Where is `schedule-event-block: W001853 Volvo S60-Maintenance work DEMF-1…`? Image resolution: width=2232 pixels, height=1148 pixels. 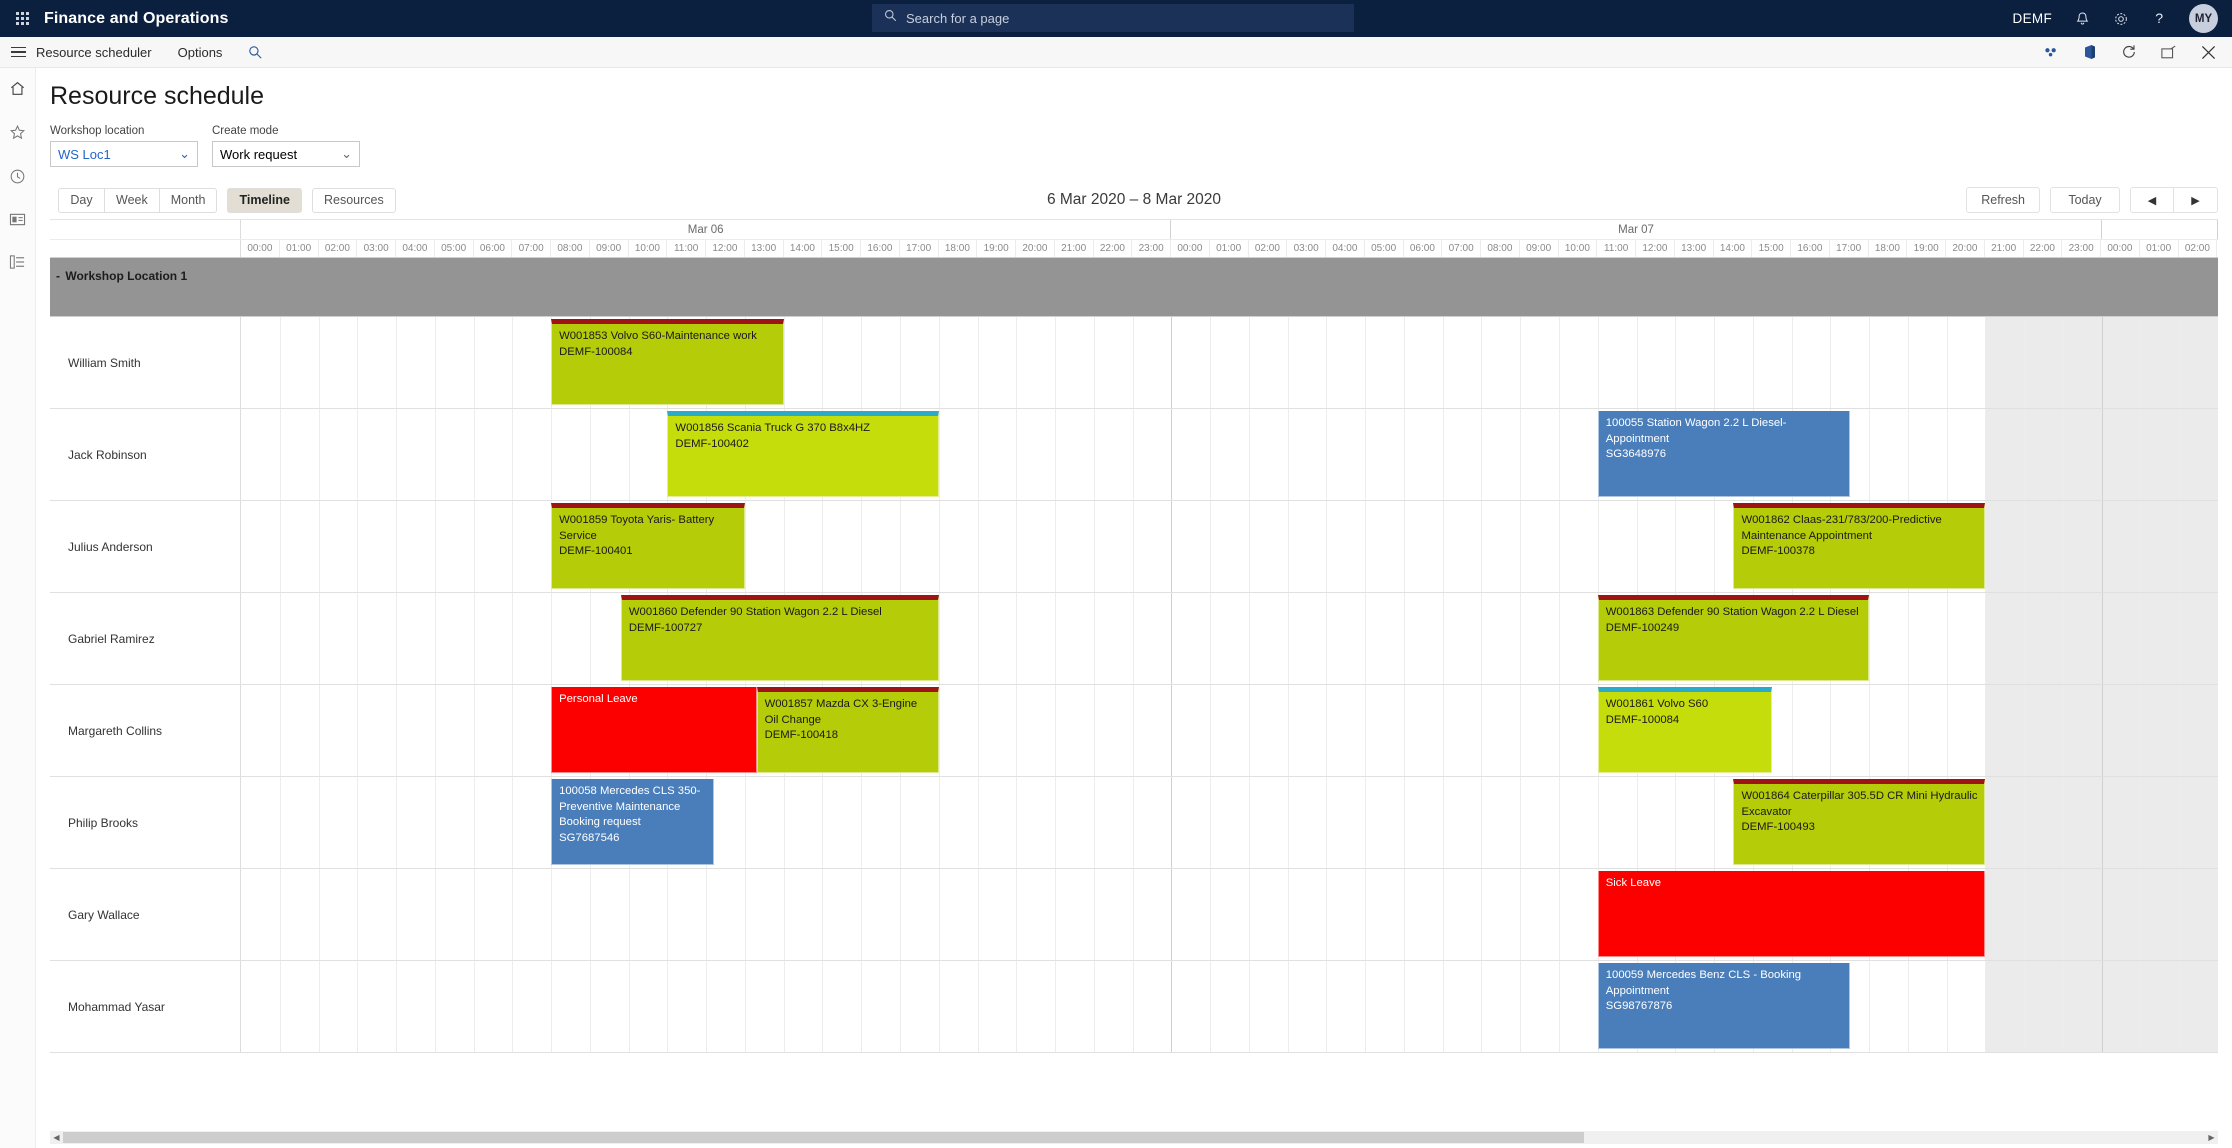
schedule-event-block: W001853 Volvo S60-Maintenance work DEMF-1… is located at coordinates (667, 362).